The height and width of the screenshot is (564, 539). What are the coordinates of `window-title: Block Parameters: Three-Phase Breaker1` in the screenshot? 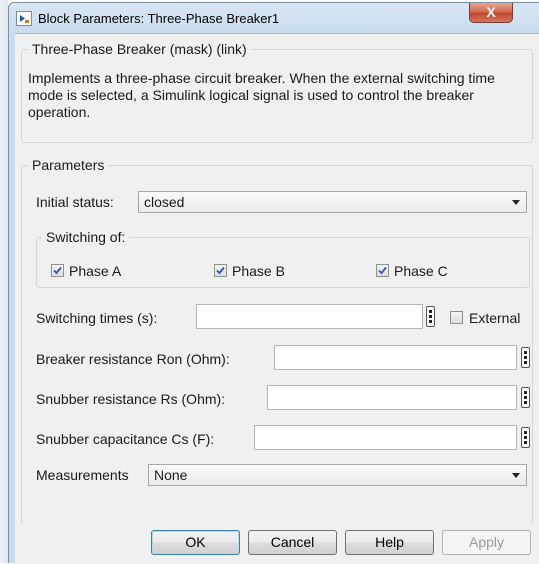 It's located at (159, 18).